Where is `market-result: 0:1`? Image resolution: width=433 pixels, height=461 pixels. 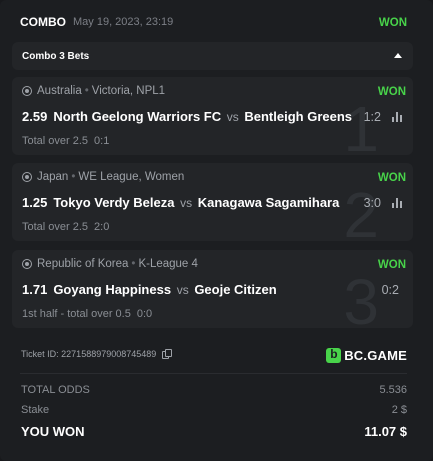
market-result: 0:1 is located at coordinates (102, 141).